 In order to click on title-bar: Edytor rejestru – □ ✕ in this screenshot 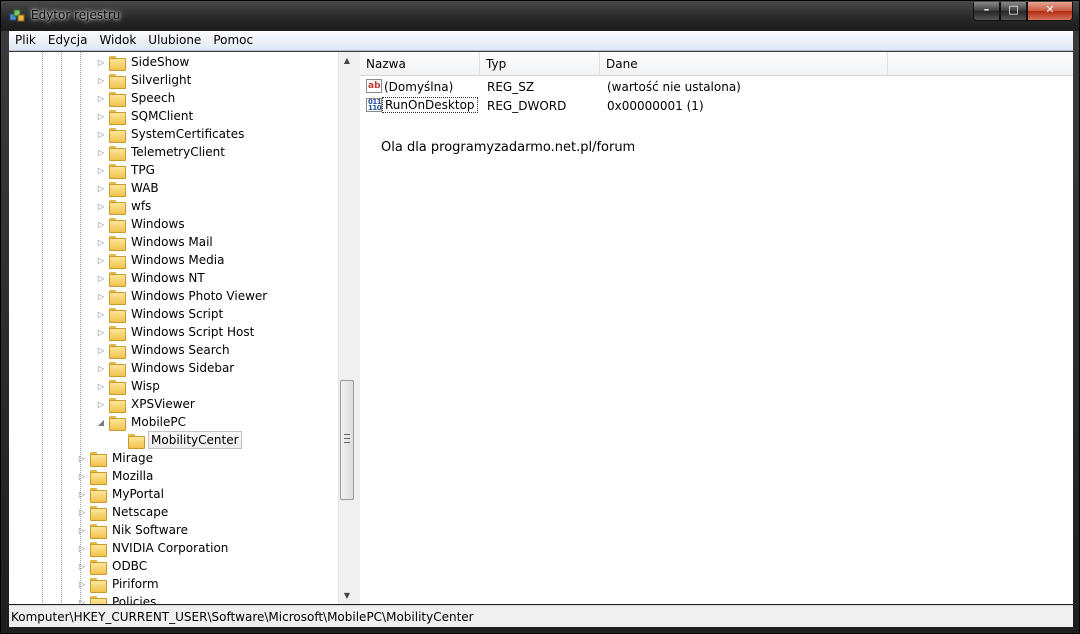, I will do `click(540, 16)`.